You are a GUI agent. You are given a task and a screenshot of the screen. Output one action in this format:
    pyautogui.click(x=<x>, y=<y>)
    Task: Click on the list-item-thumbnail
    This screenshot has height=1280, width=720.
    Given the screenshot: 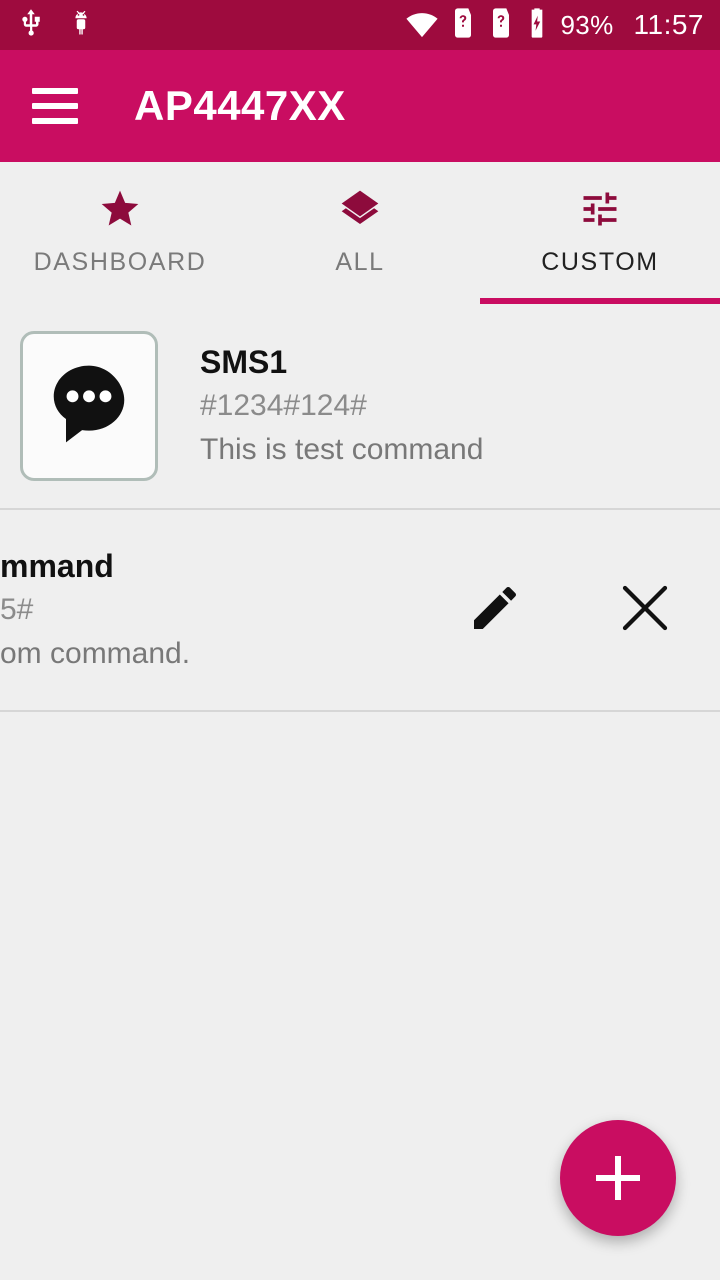 What is the action you would take?
    pyautogui.click(x=89, y=406)
    